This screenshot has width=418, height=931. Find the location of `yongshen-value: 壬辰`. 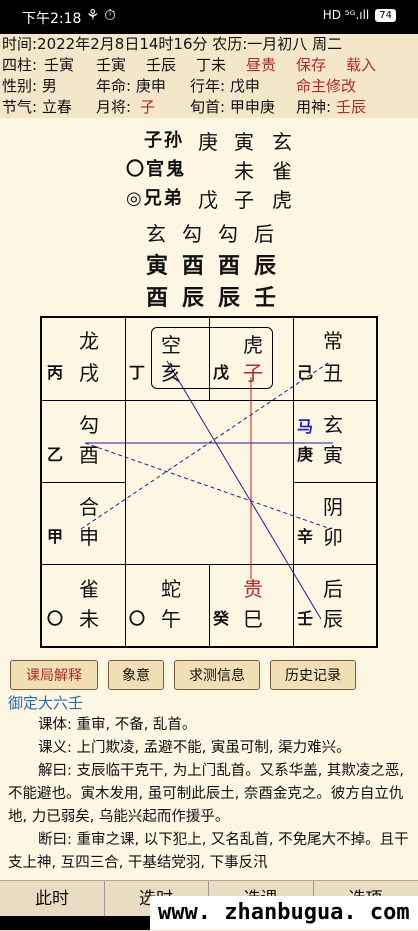

yongshen-value: 壬辰 is located at coordinates (351, 107).